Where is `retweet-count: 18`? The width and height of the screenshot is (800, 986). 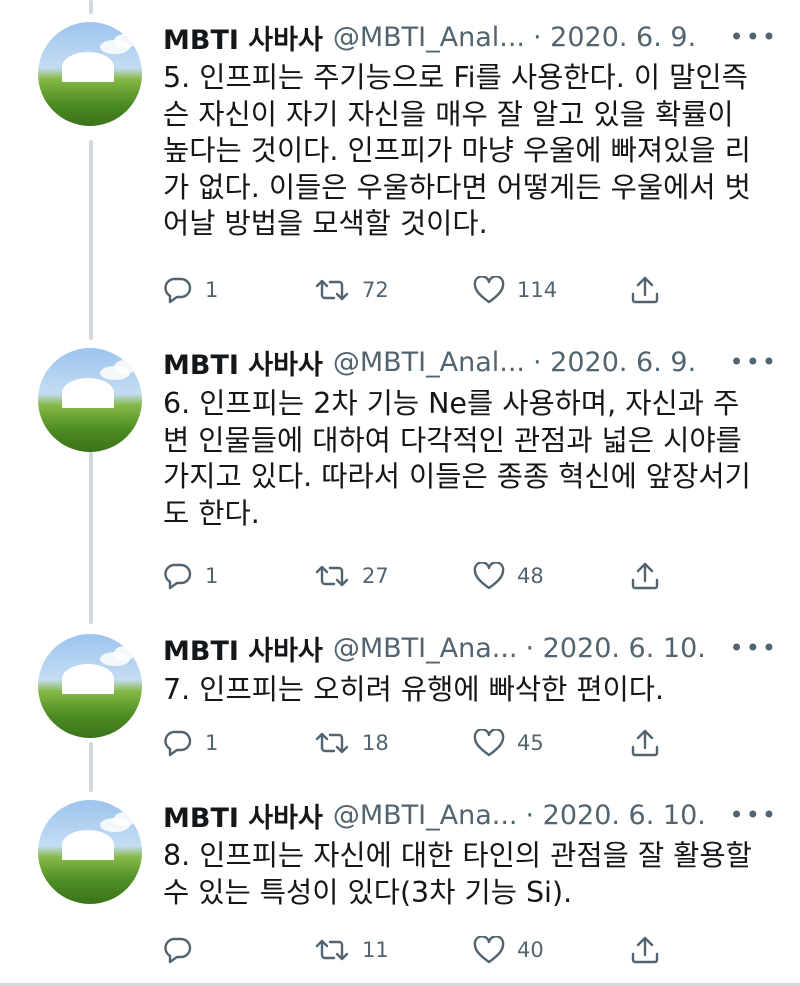 retweet-count: 18 is located at coordinates (375, 743).